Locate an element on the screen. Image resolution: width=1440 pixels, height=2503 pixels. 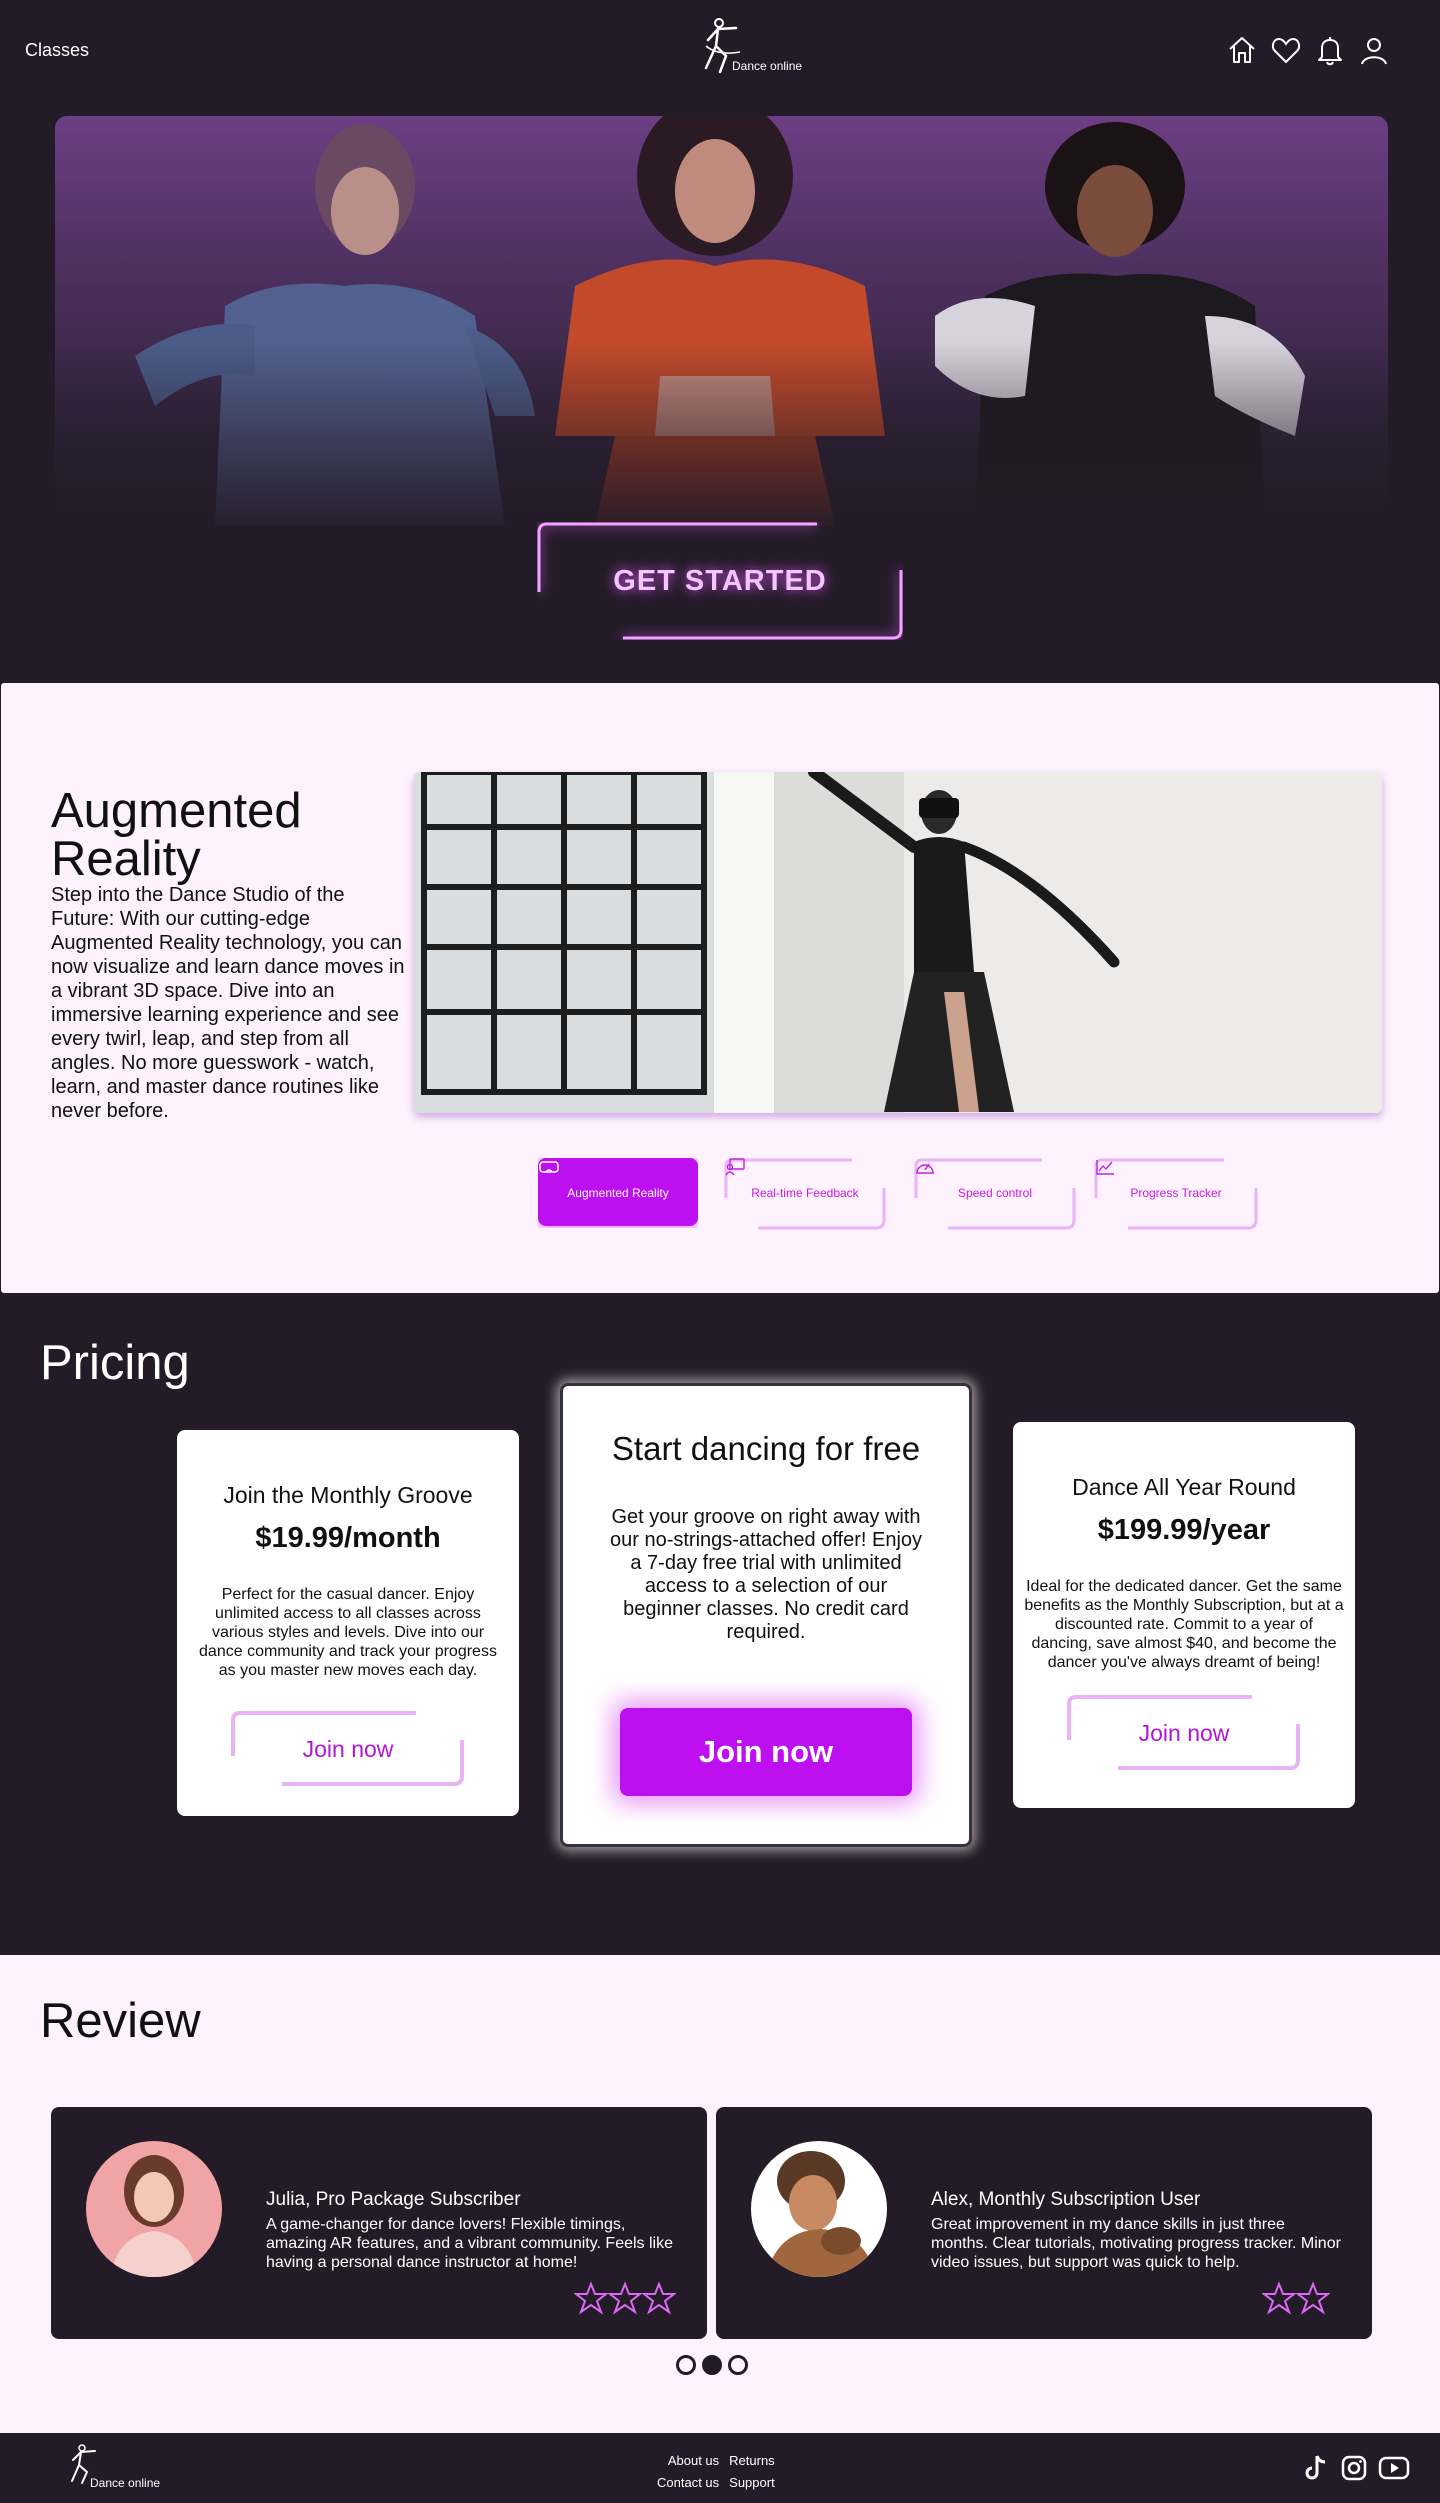
tab-label: Progress Tracker is located at coordinates (1176, 1193).